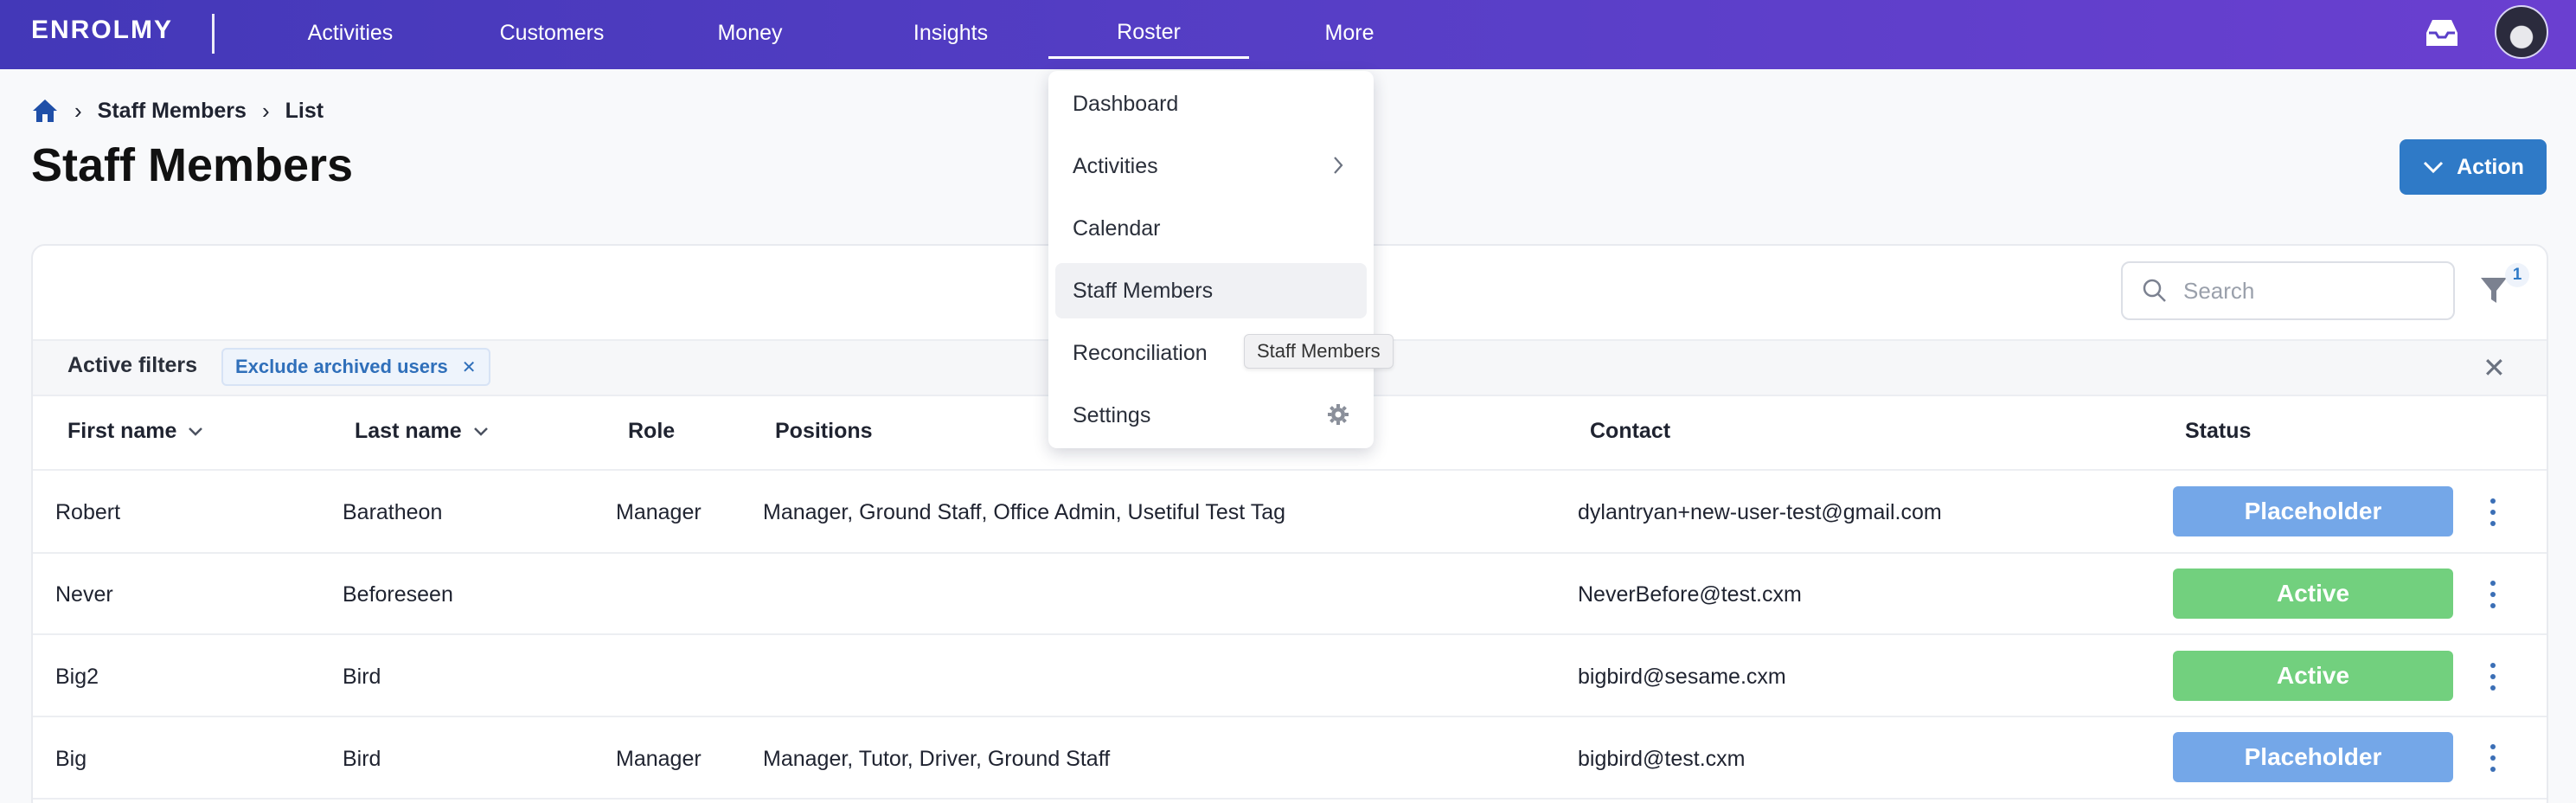 The width and height of the screenshot is (2576, 803). What do you see at coordinates (2313, 291) in the screenshot?
I see `search-input` at bounding box center [2313, 291].